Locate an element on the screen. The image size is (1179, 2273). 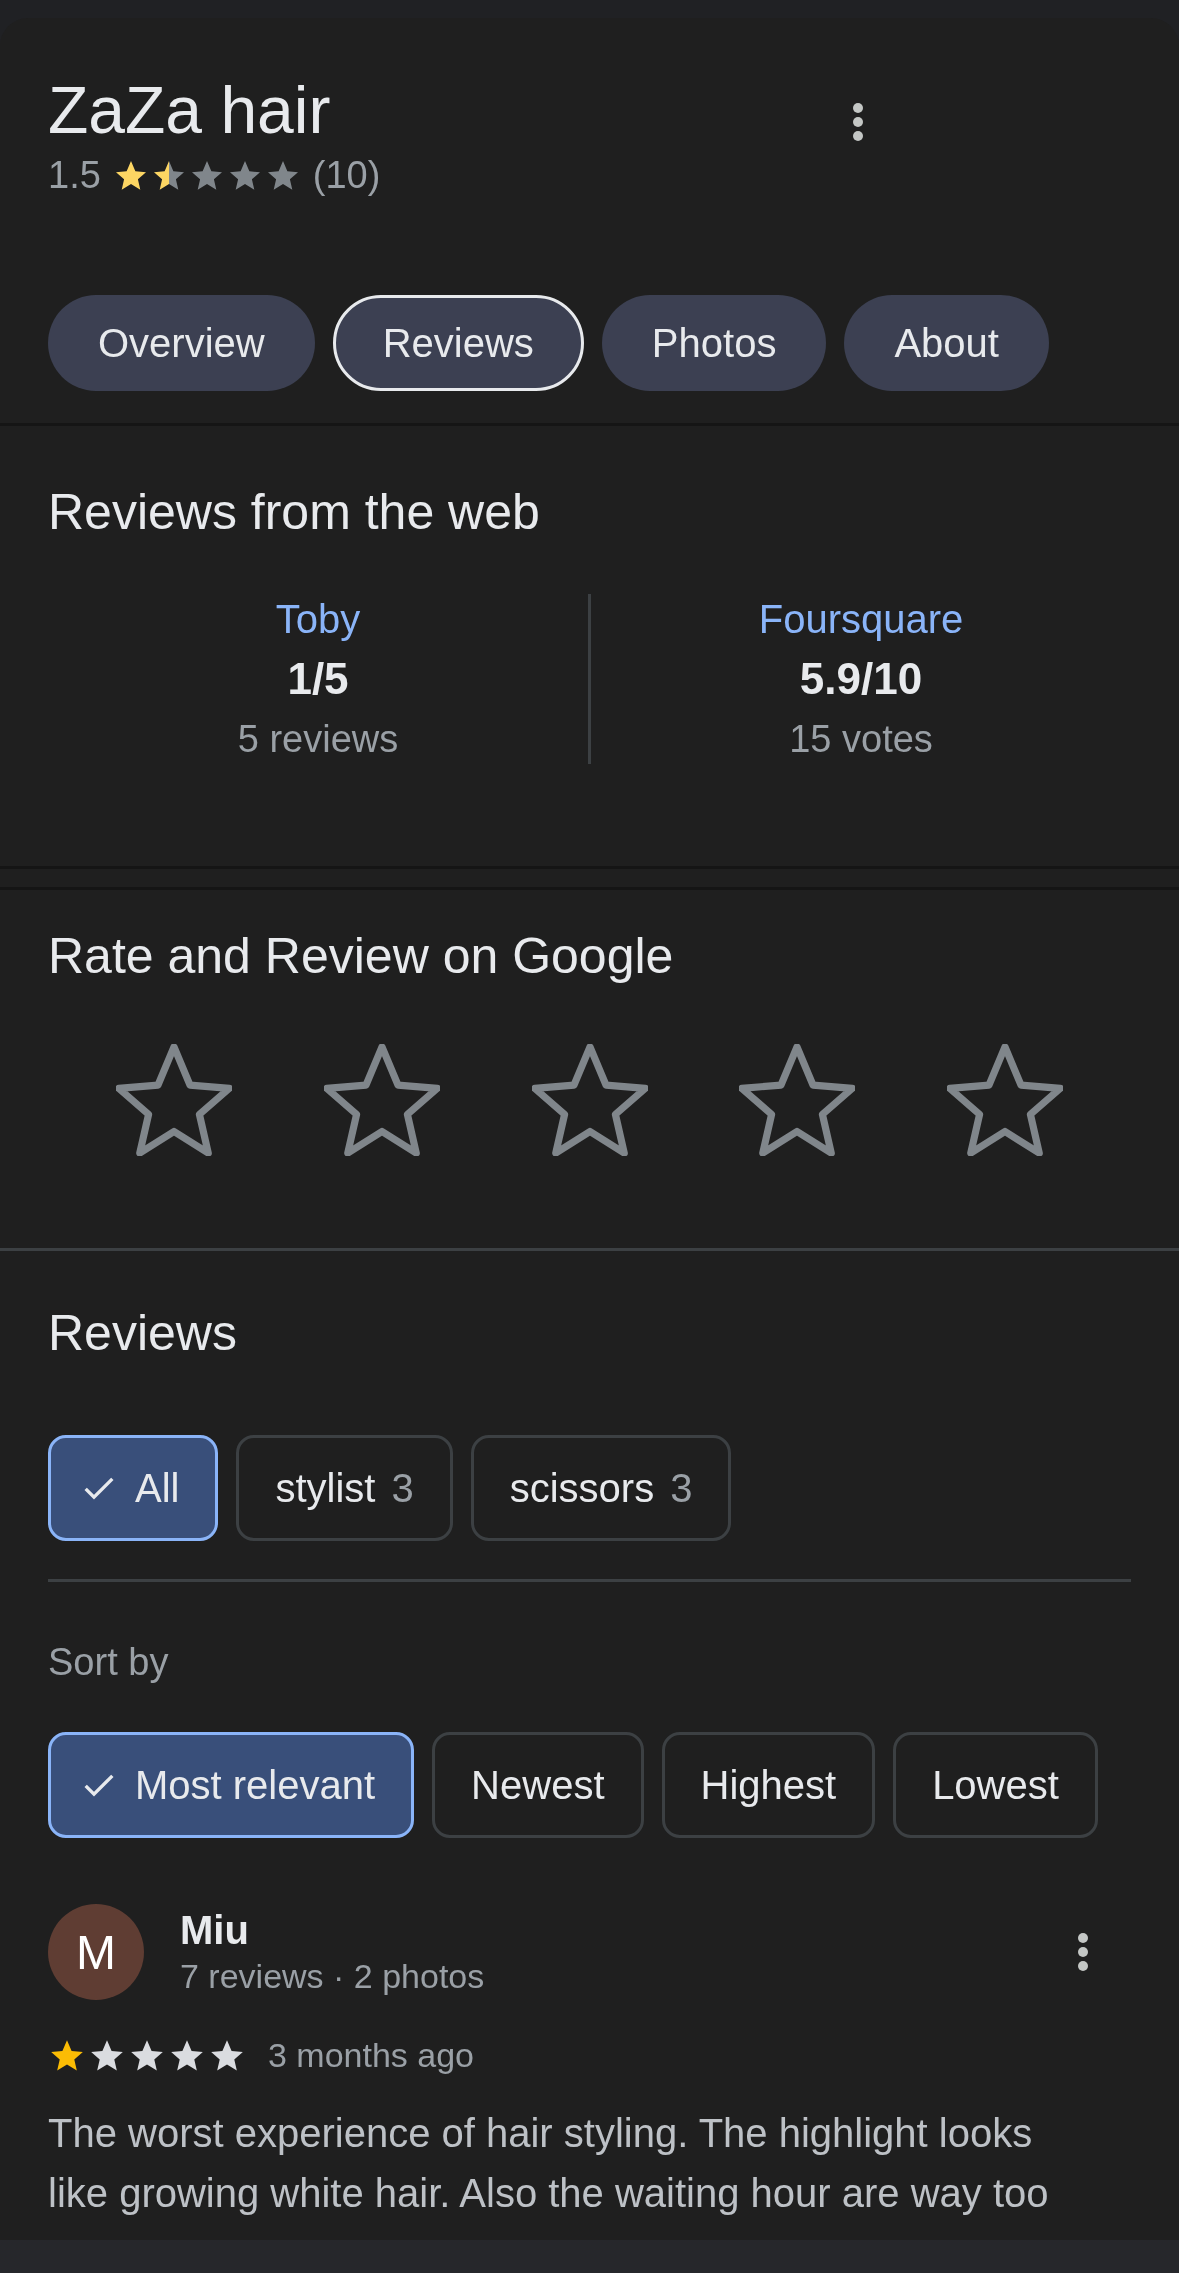
source-score: 1/5 is located at coordinates (318, 679).